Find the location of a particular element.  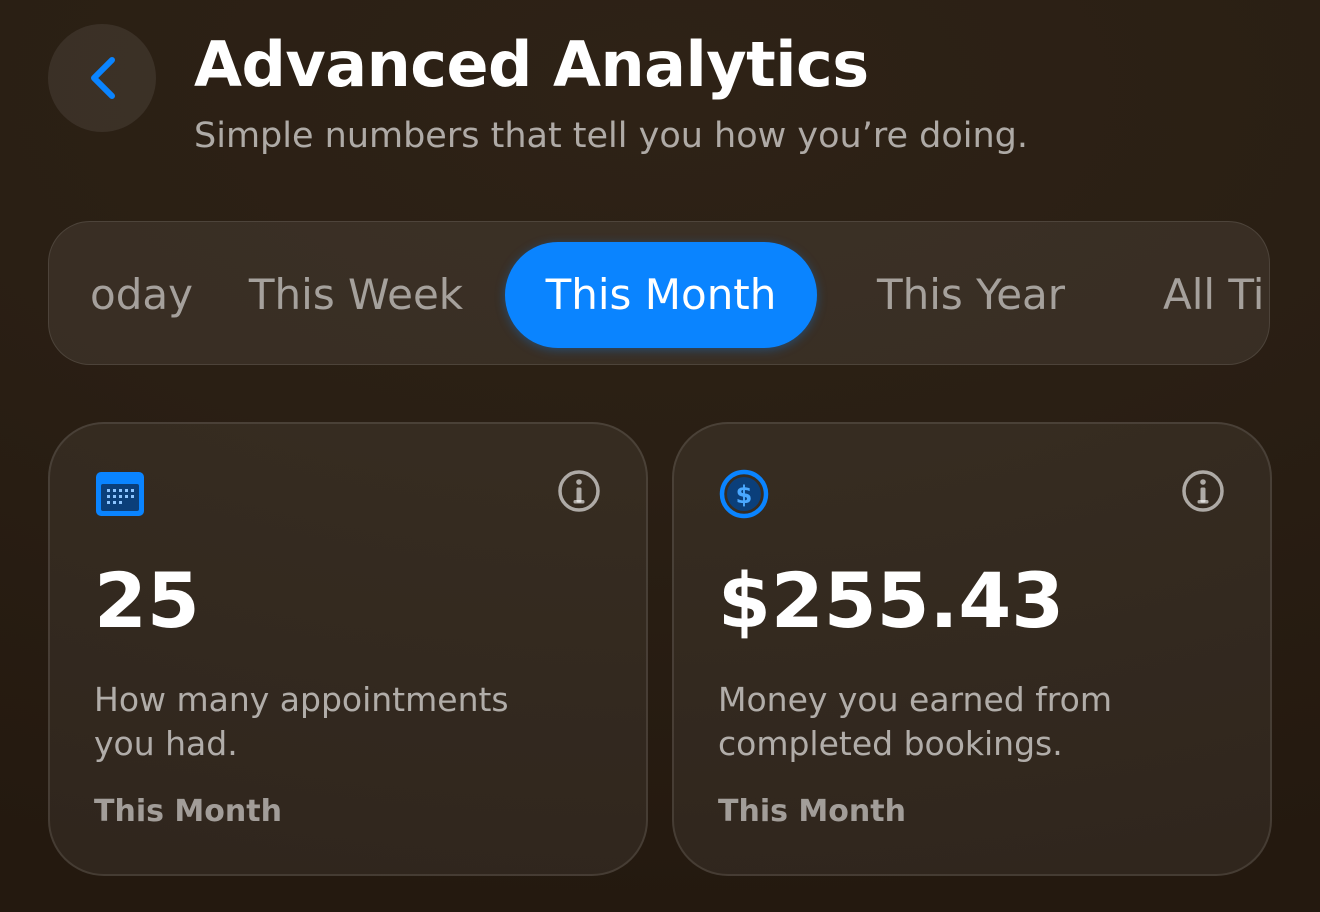

earnings-value: $255.43 is located at coordinates (891, 600).